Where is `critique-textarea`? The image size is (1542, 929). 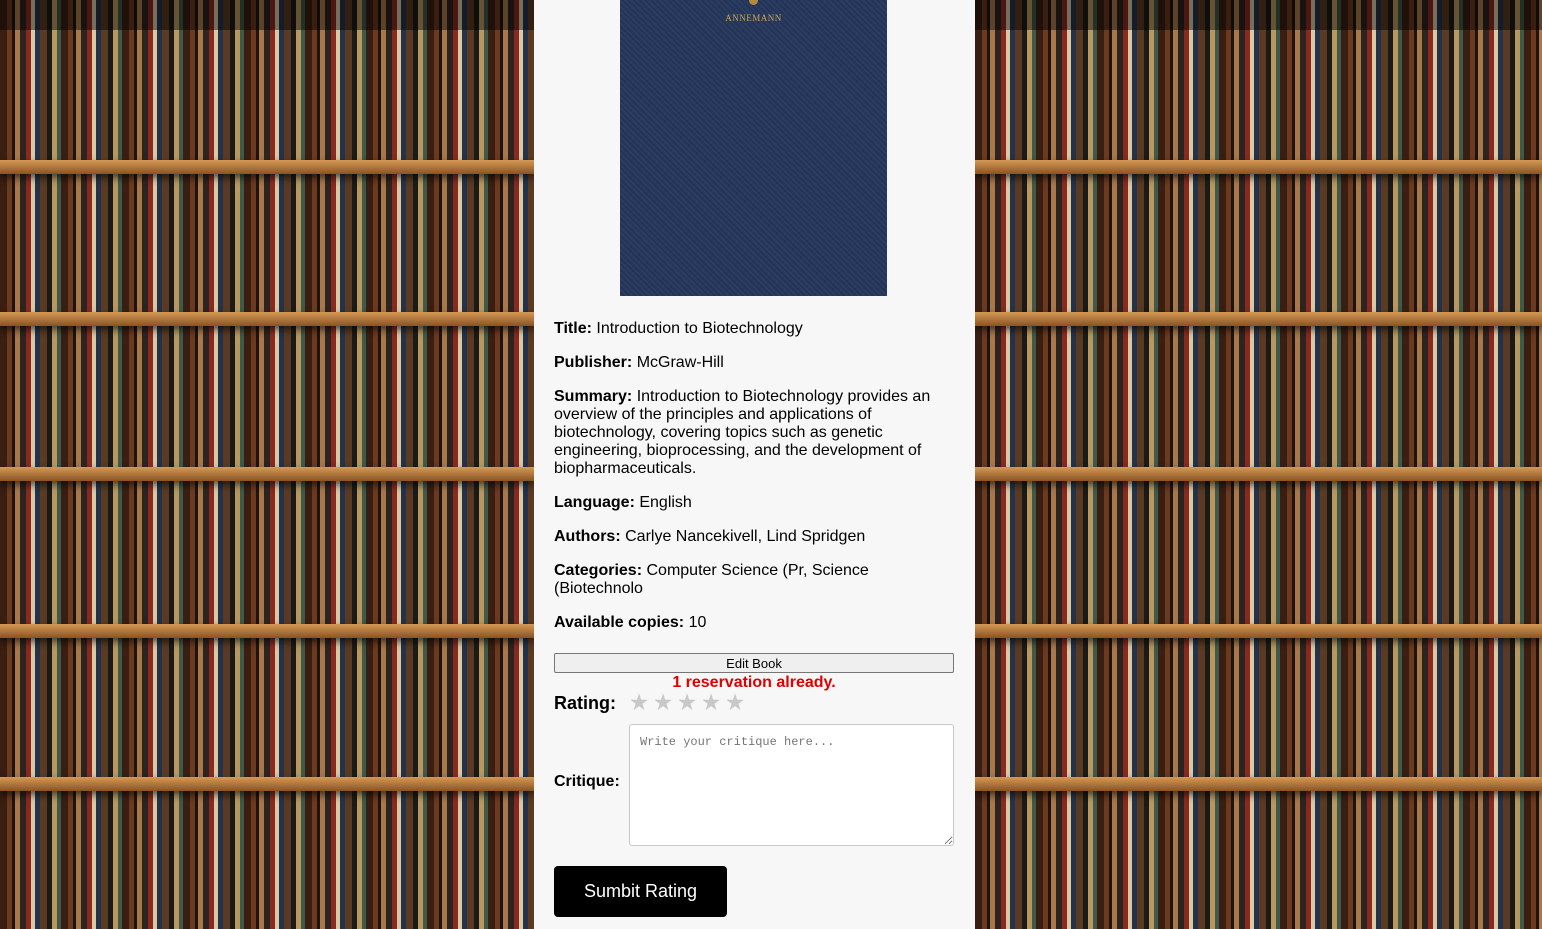 critique-textarea is located at coordinates (791, 785).